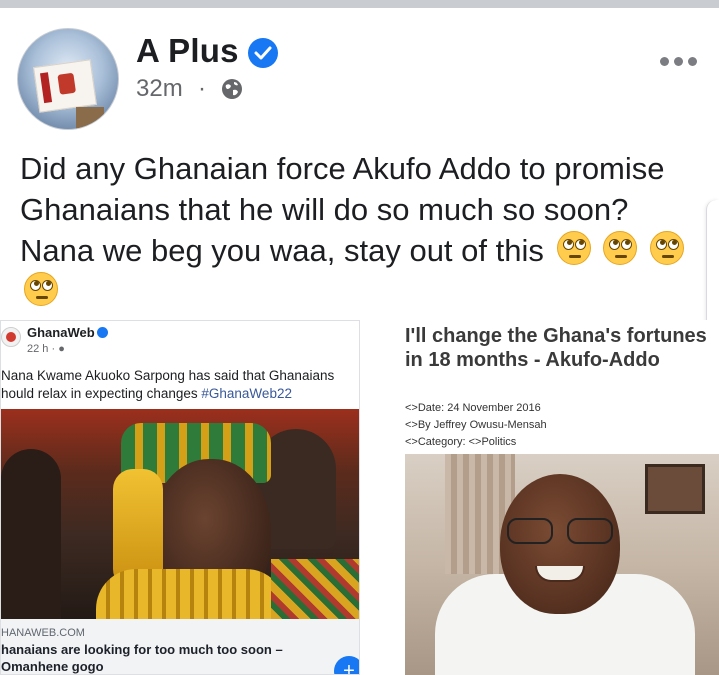 Image resolution: width=719 pixels, height=675 pixels. What do you see at coordinates (679, 61) in the screenshot?
I see `more-options-icon` at bounding box center [679, 61].